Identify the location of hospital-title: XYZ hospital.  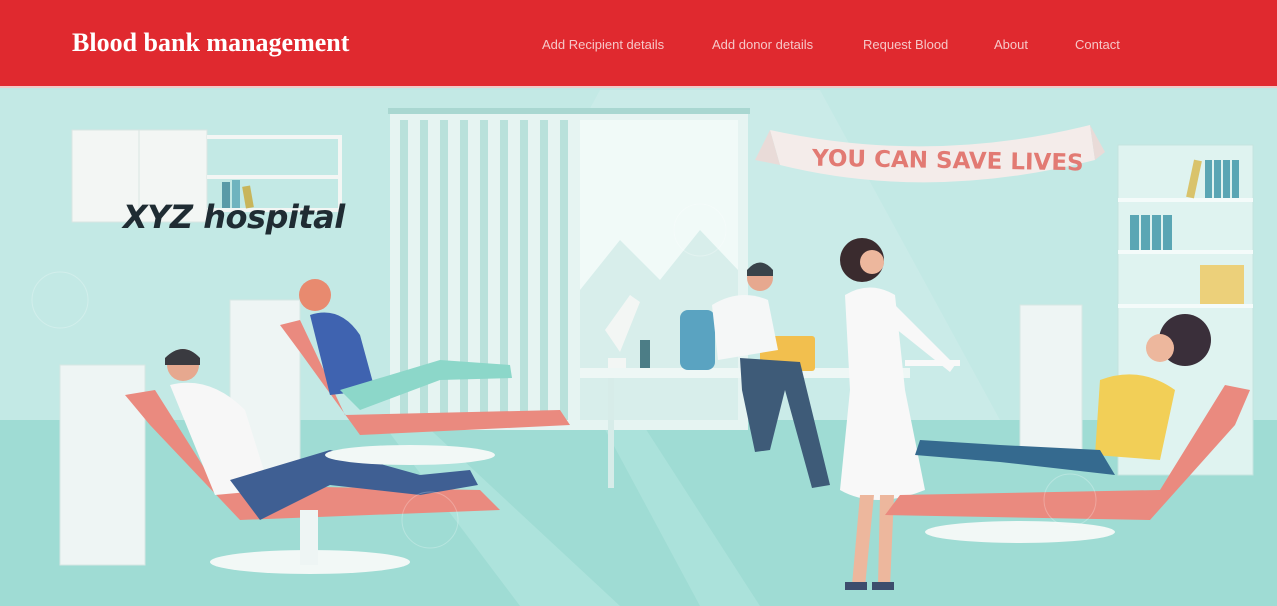
(234, 217).